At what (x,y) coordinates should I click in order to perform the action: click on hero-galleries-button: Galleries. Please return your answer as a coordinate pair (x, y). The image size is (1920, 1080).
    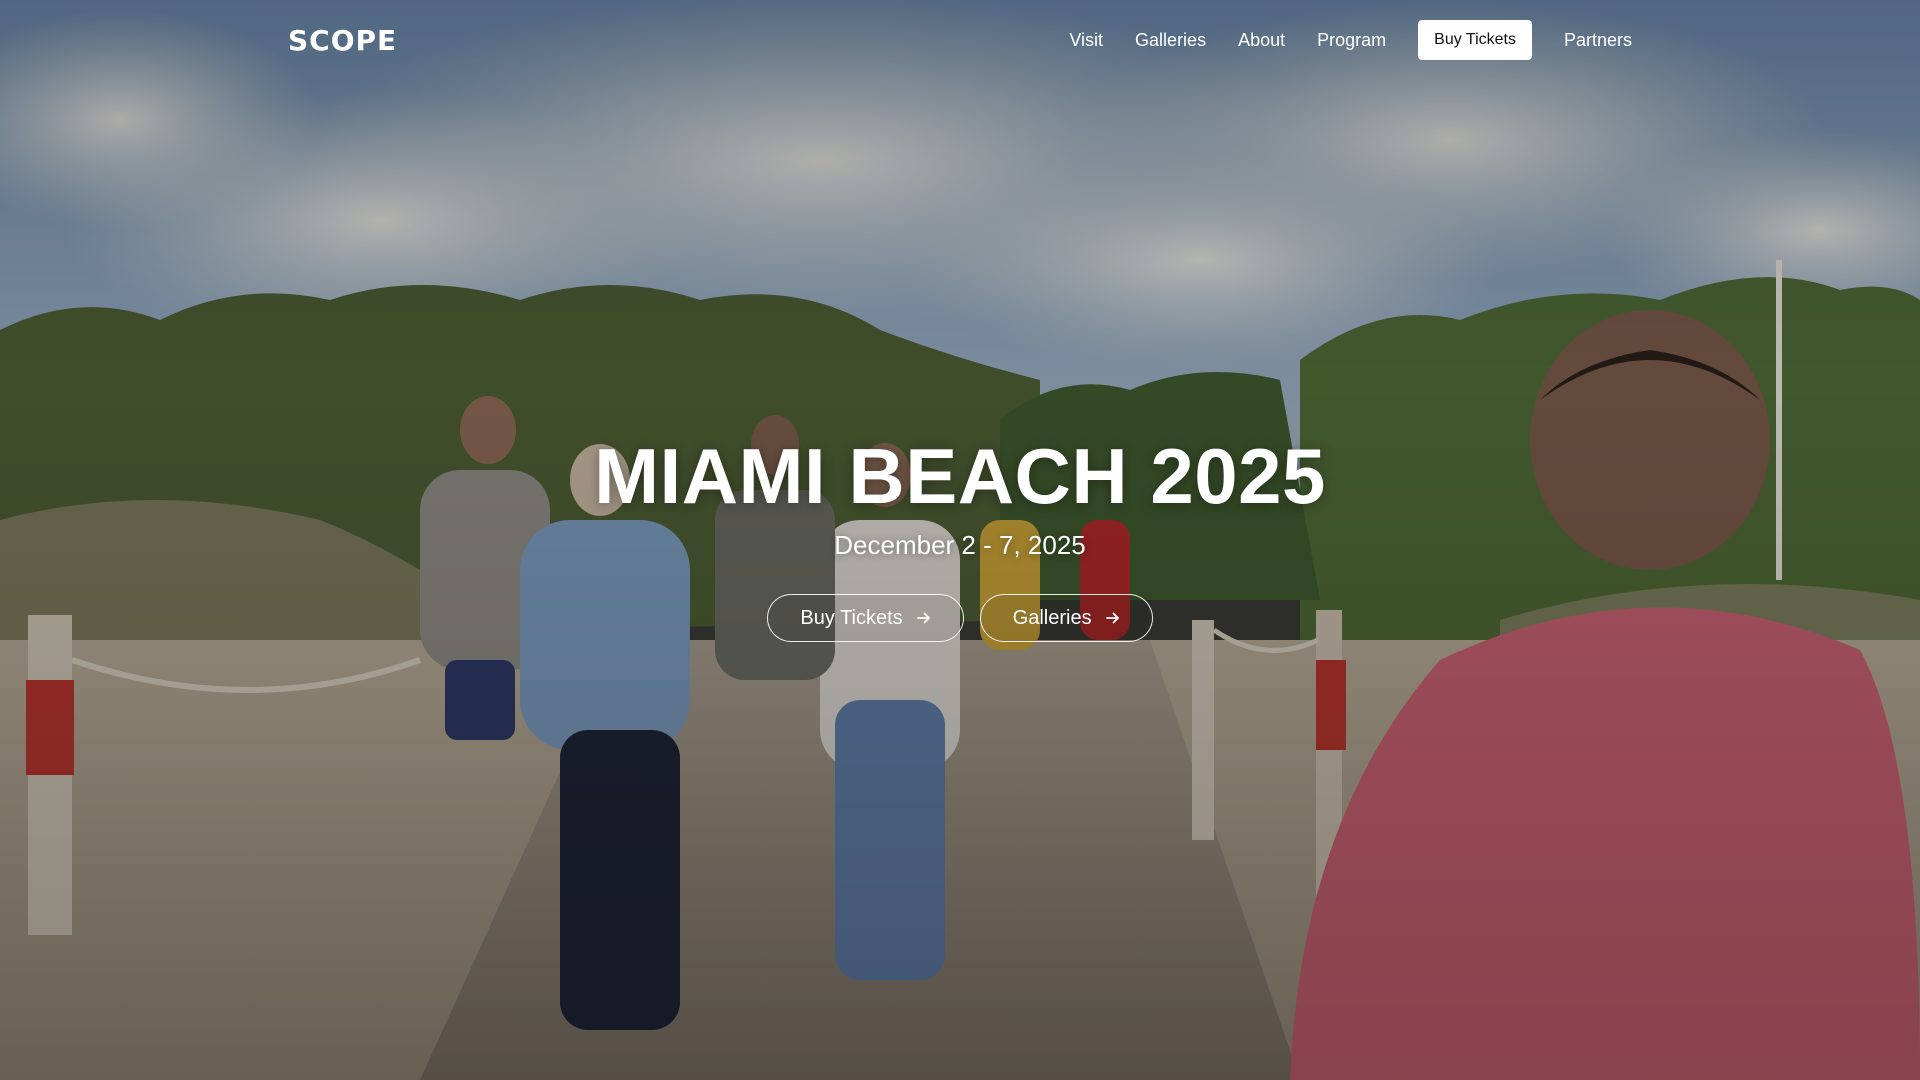
    Looking at the image, I should click on (1066, 618).